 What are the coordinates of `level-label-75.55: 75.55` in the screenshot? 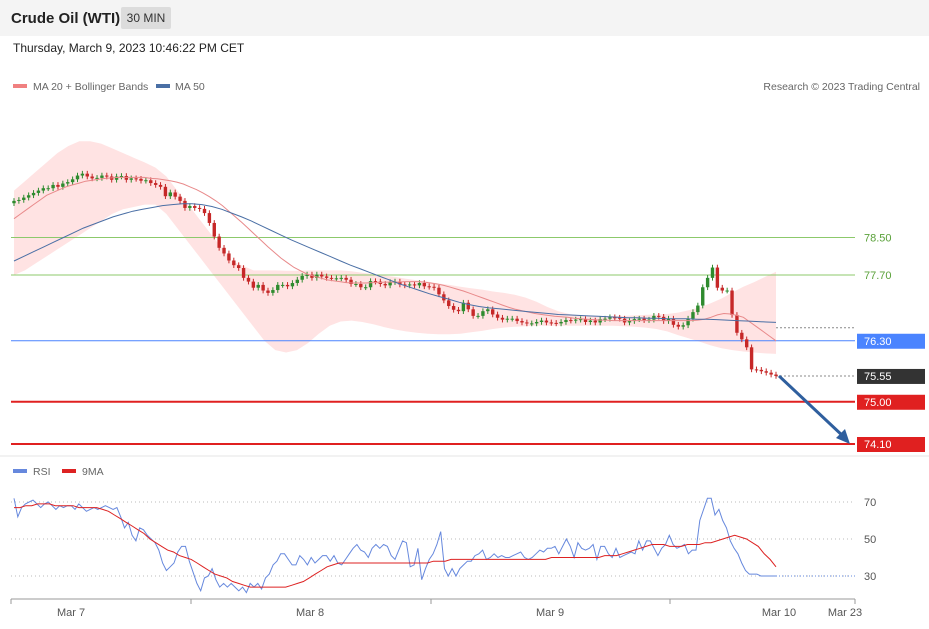 It's located at (878, 377).